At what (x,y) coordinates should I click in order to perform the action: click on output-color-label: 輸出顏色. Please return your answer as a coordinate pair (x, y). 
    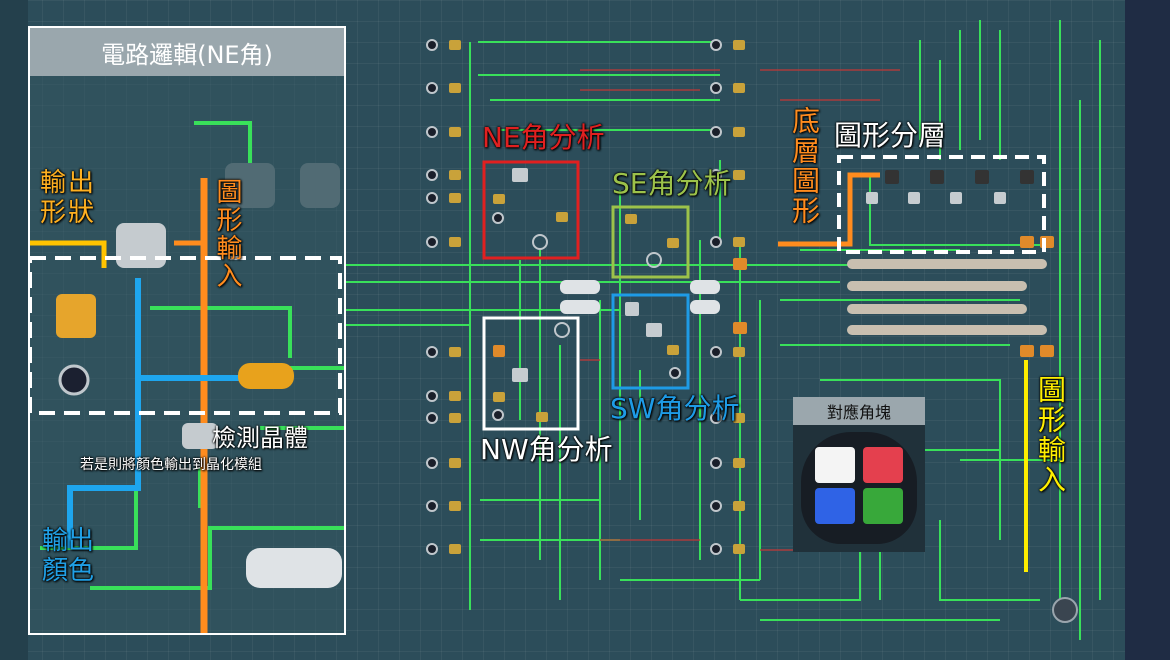
    Looking at the image, I should click on (68, 556).